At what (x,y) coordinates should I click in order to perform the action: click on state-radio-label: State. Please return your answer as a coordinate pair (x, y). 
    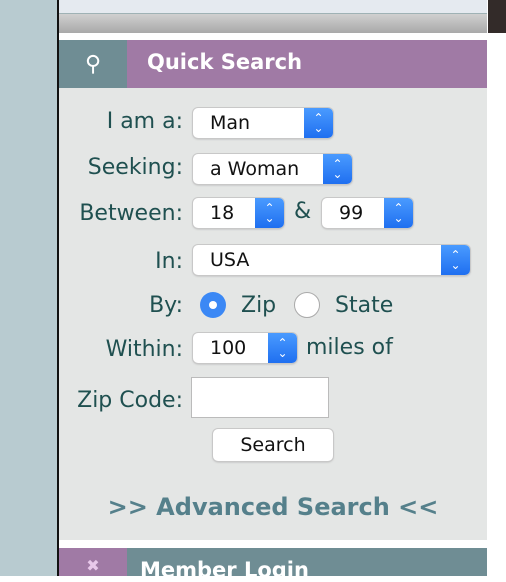
    Looking at the image, I should click on (364, 305).